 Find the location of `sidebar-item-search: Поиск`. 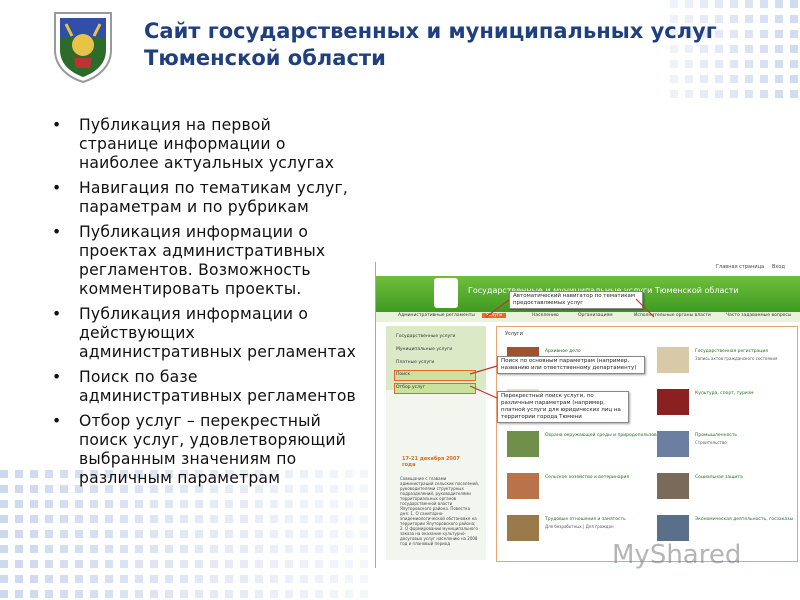

sidebar-item-search: Поиск is located at coordinates (403, 374).